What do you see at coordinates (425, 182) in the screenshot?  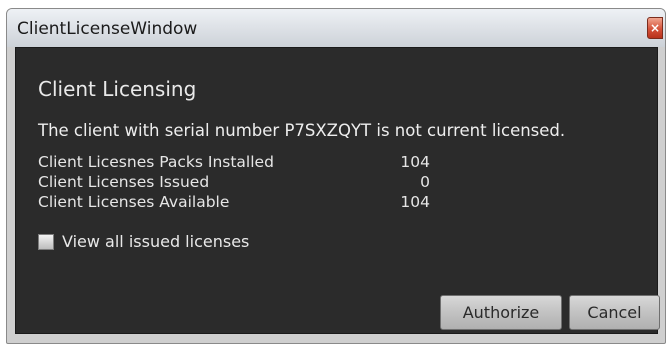 I see `stat-value: 0` at bounding box center [425, 182].